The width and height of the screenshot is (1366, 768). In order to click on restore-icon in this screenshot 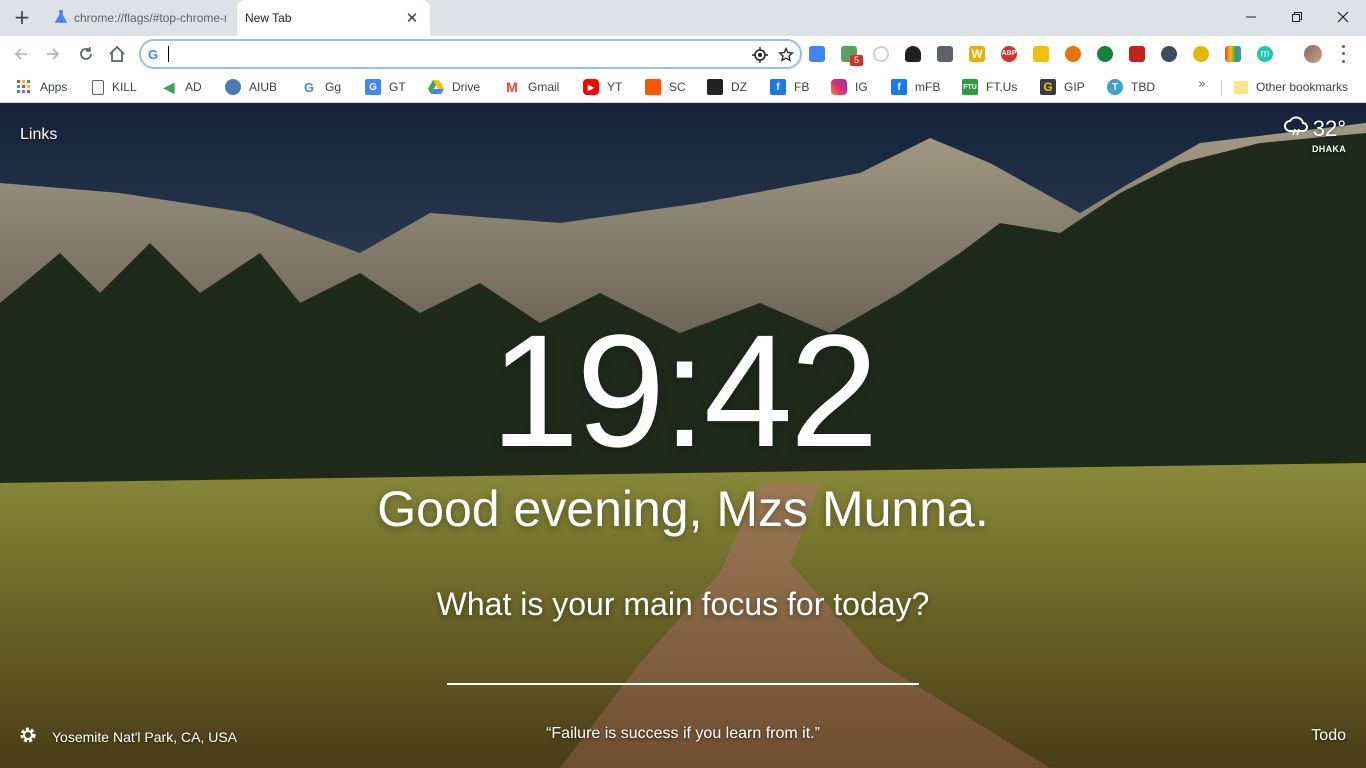, I will do `click(1297, 17)`.